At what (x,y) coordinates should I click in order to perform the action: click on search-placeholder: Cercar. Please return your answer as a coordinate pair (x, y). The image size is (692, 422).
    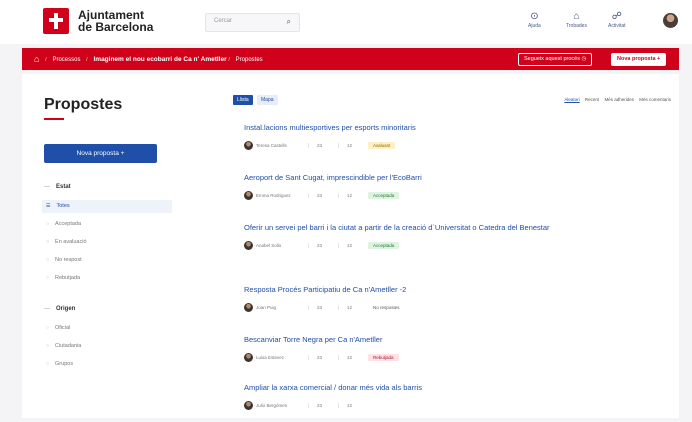
    Looking at the image, I should click on (223, 21).